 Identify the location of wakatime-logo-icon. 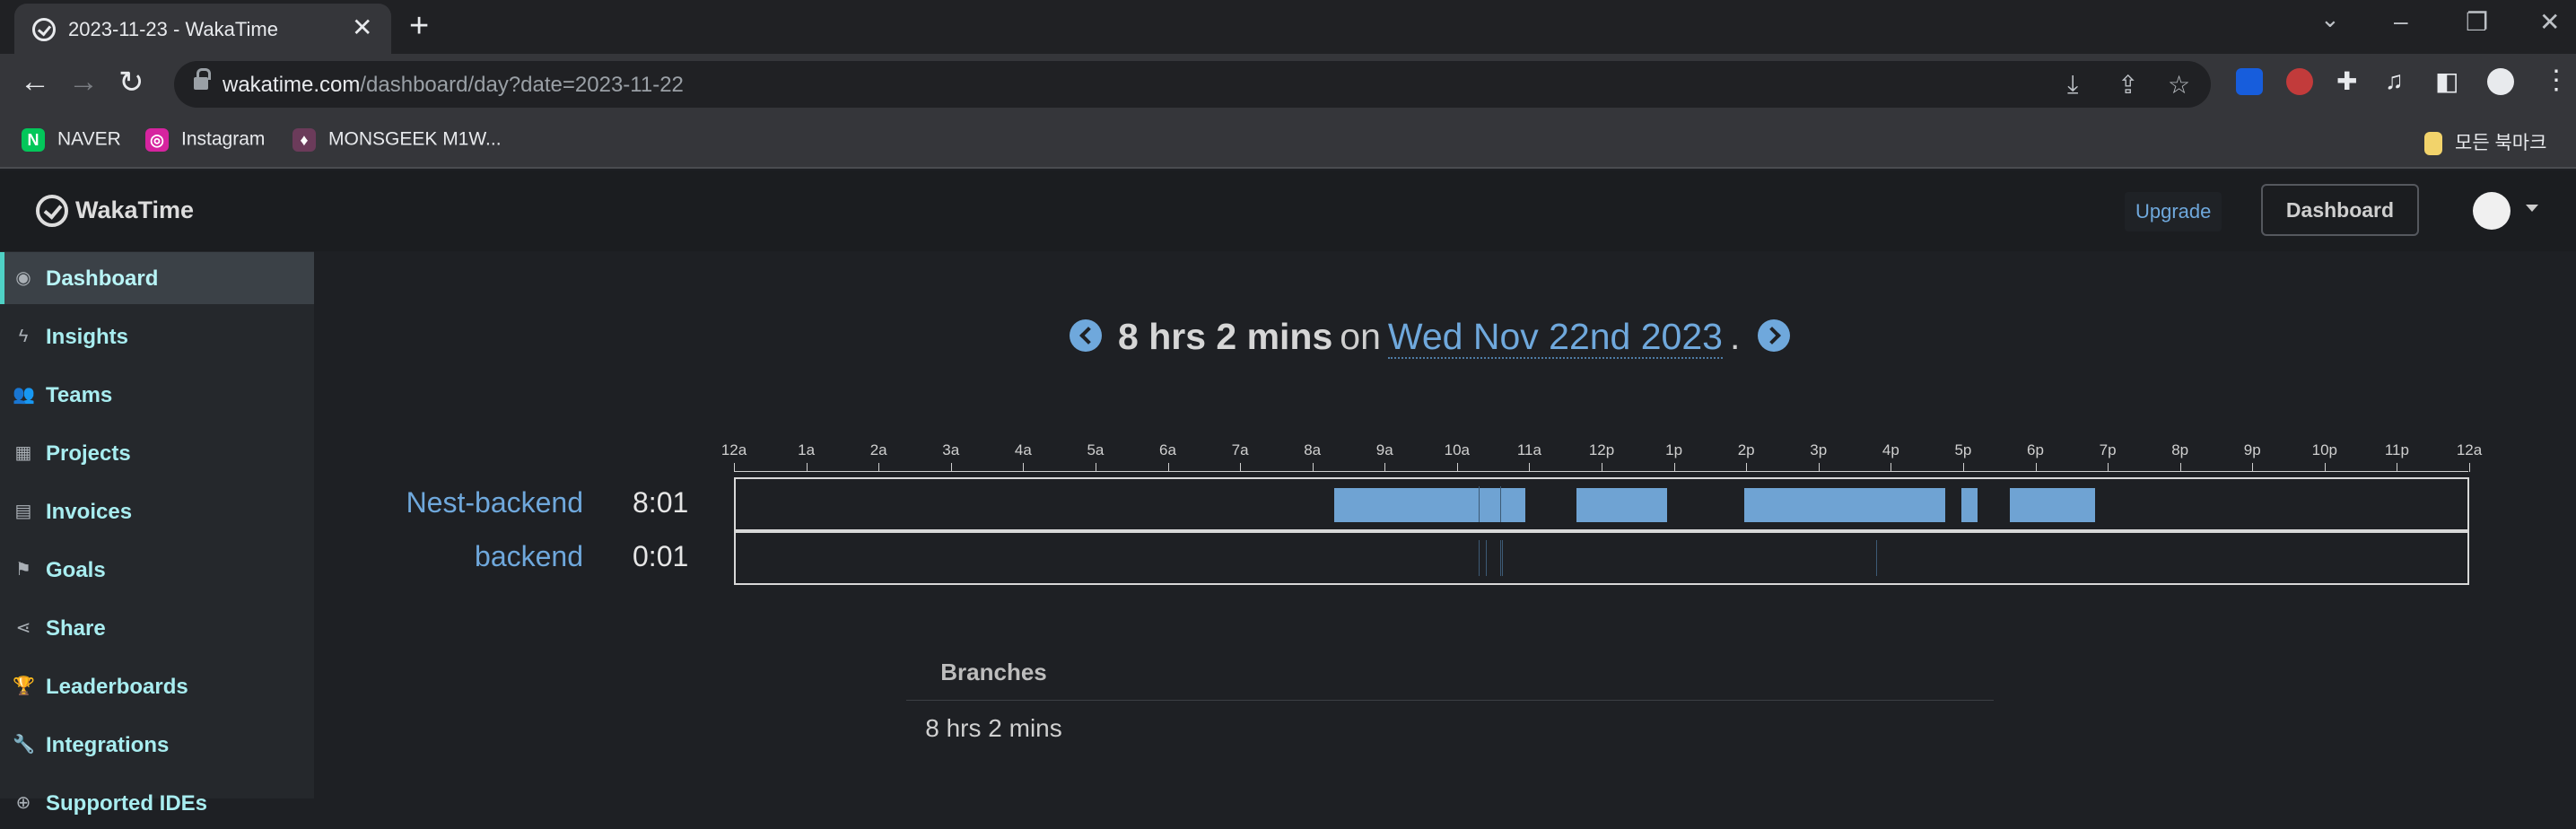
(52, 211).